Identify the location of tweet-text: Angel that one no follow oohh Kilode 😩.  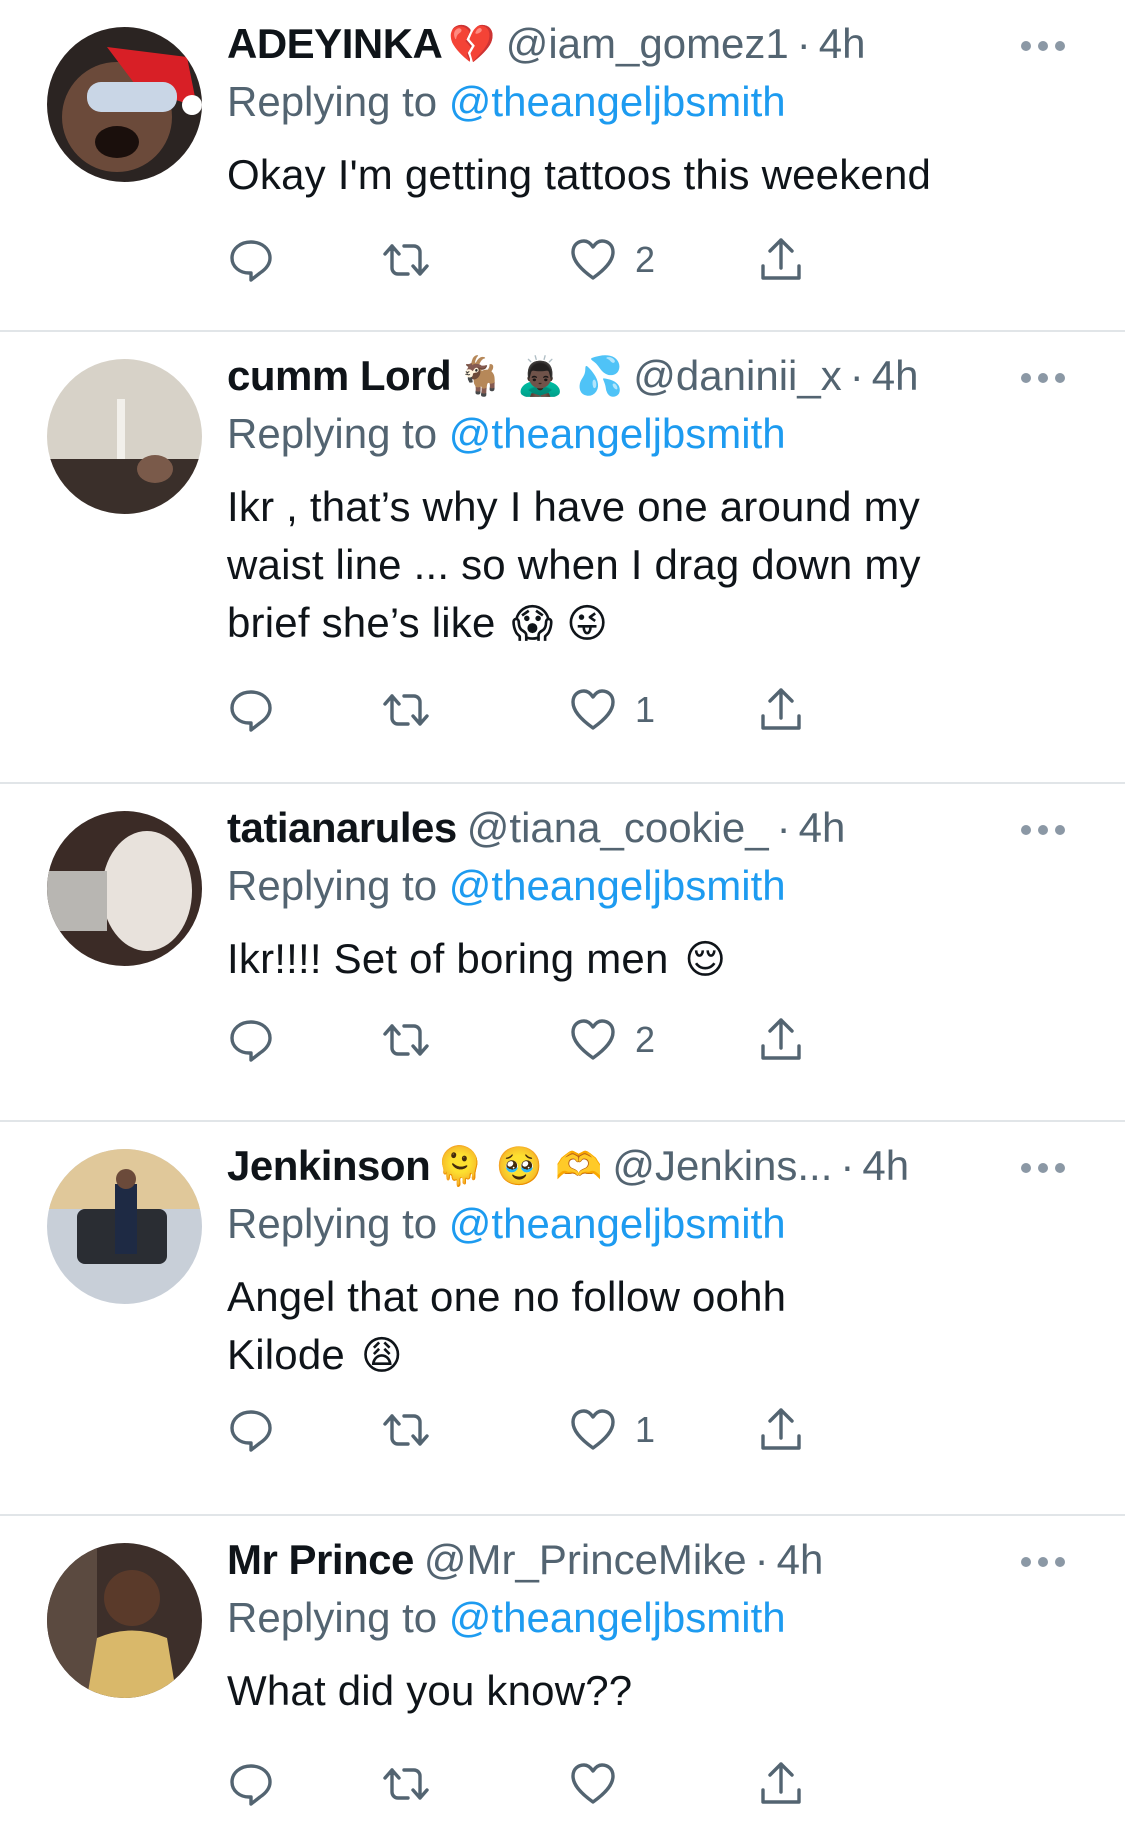
(547, 1326).